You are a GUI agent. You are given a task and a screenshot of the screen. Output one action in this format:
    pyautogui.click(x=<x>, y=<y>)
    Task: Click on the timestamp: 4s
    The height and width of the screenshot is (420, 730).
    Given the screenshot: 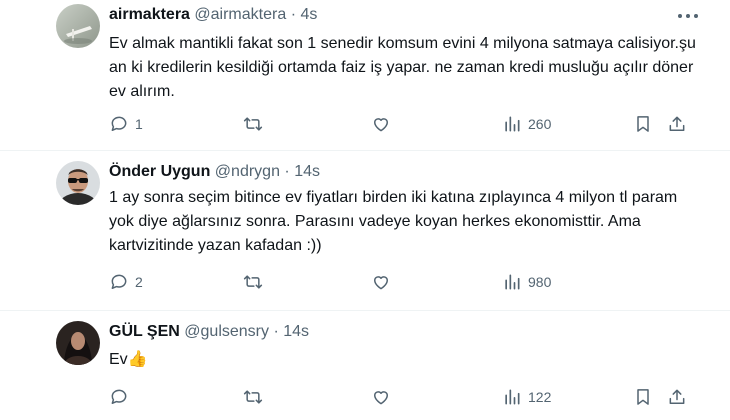 What is the action you would take?
    pyautogui.click(x=308, y=14)
    